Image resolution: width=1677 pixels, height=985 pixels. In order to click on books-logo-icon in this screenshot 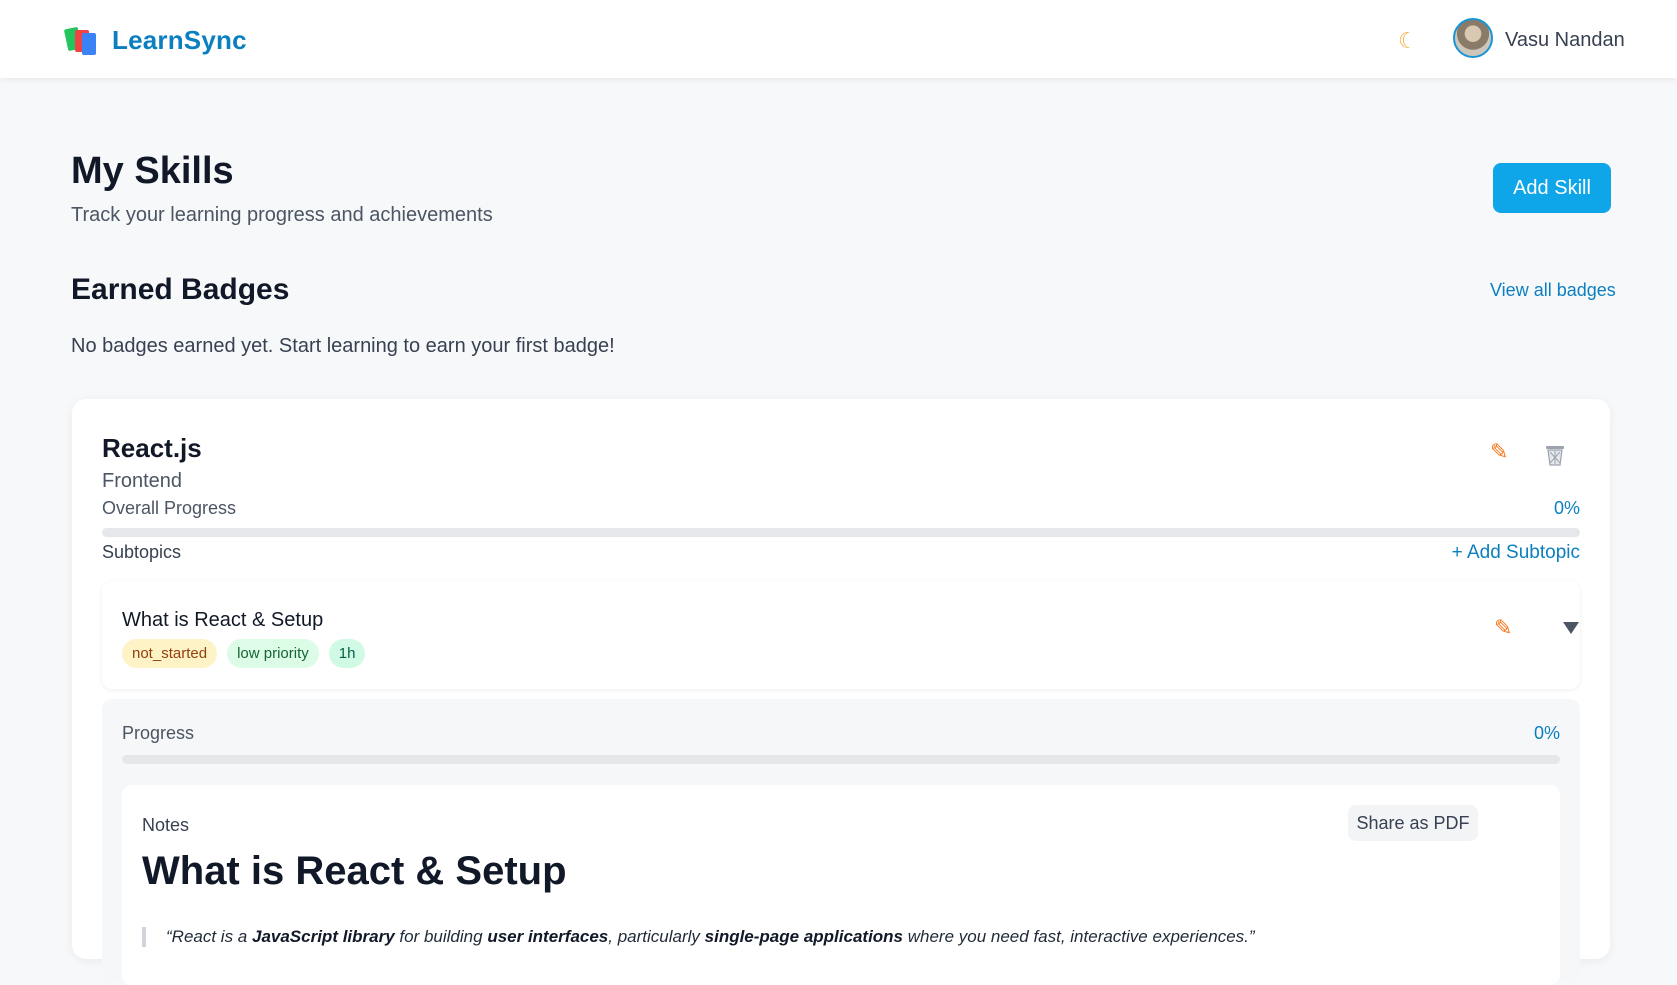, I will do `click(80, 41)`.